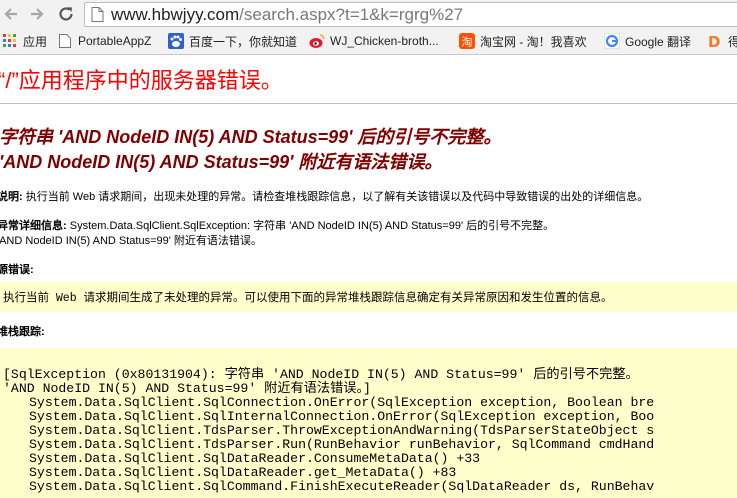 The width and height of the screenshot is (737, 498). Describe the element at coordinates (141, 80) in the screenshot. I see `page-title: “/”应用程序中的服务器错误。` at that location.